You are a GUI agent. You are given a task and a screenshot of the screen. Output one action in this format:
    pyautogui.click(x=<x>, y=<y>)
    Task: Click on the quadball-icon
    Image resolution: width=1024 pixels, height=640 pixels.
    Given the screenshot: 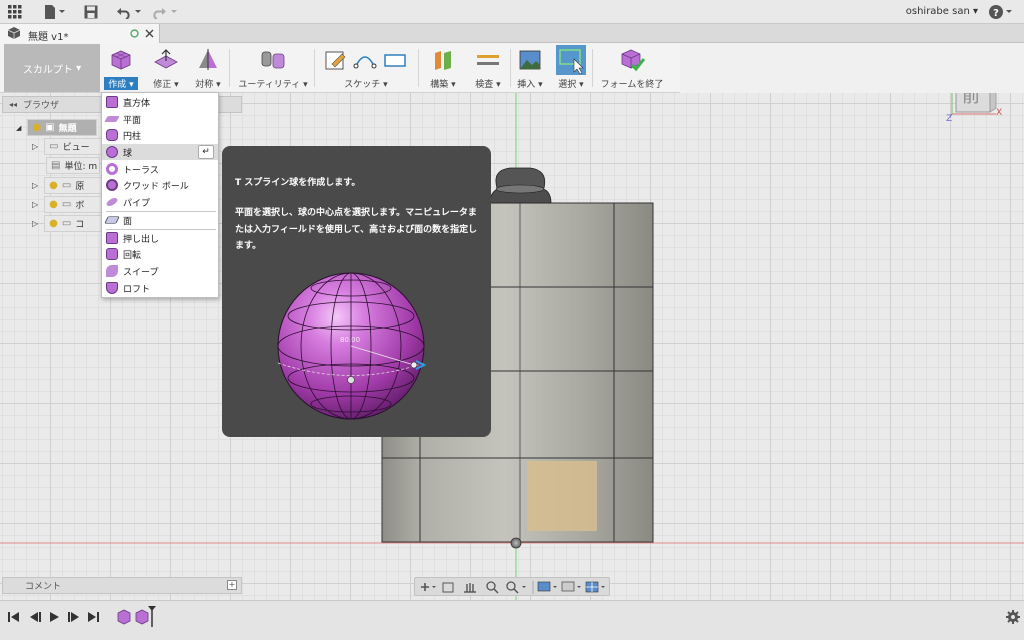 What is the action you would take?
    pyautogui.click(x=112, y=185)
    